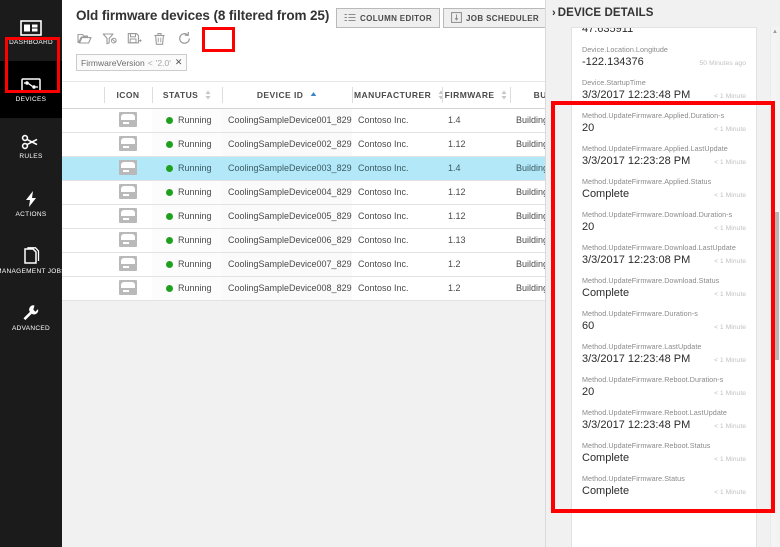 The height and width of the screenshot is (547, 780). I want to click on row-cell-device-id: CoolingSampleDevice005_829, so click(287, 216).